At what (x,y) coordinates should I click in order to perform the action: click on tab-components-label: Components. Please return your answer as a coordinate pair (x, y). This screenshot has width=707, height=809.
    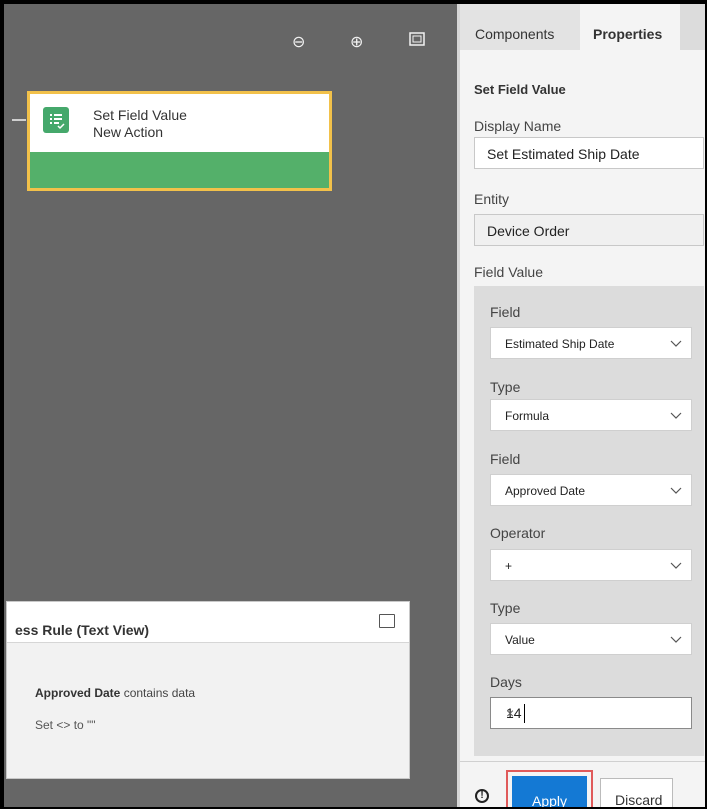
    Looking at the image, I should click on (515, 34).